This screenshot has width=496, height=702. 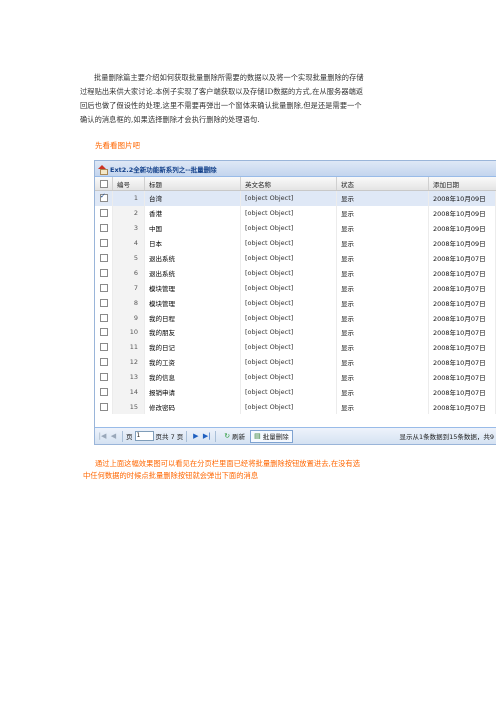 I want to click on cell-no: 9, so click(x=129, y=318).